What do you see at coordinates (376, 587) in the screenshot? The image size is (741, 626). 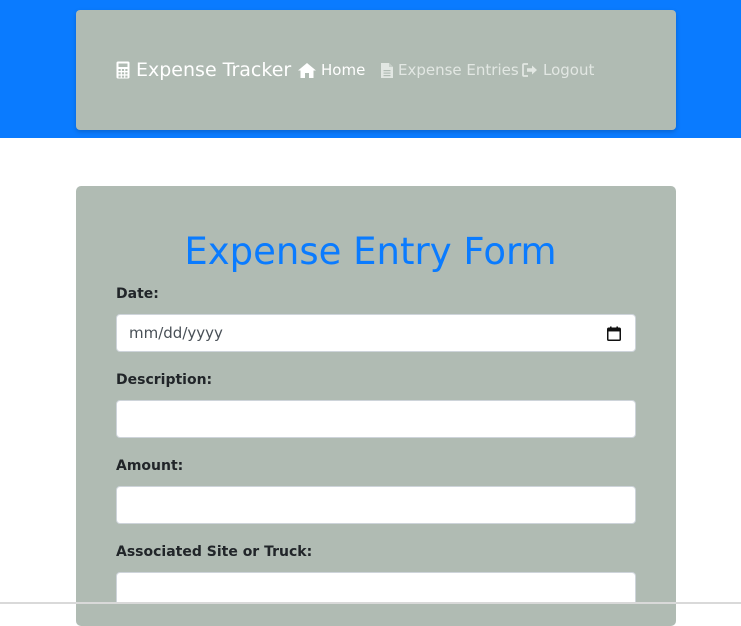 I see `site-or-truck-field` at bounding box center [376, 587].